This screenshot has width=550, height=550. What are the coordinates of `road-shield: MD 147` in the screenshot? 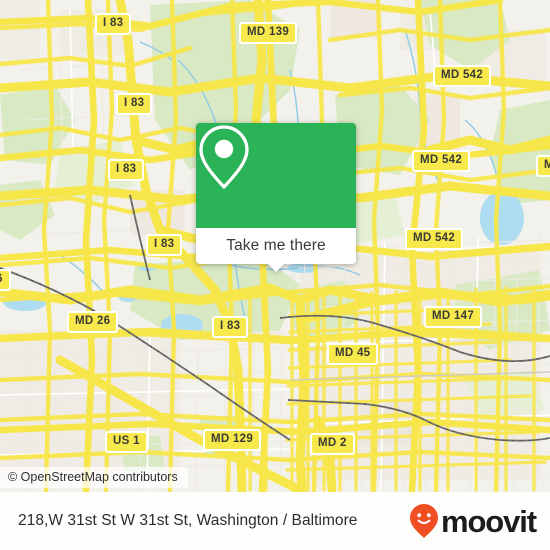 It's located at (453, 317).